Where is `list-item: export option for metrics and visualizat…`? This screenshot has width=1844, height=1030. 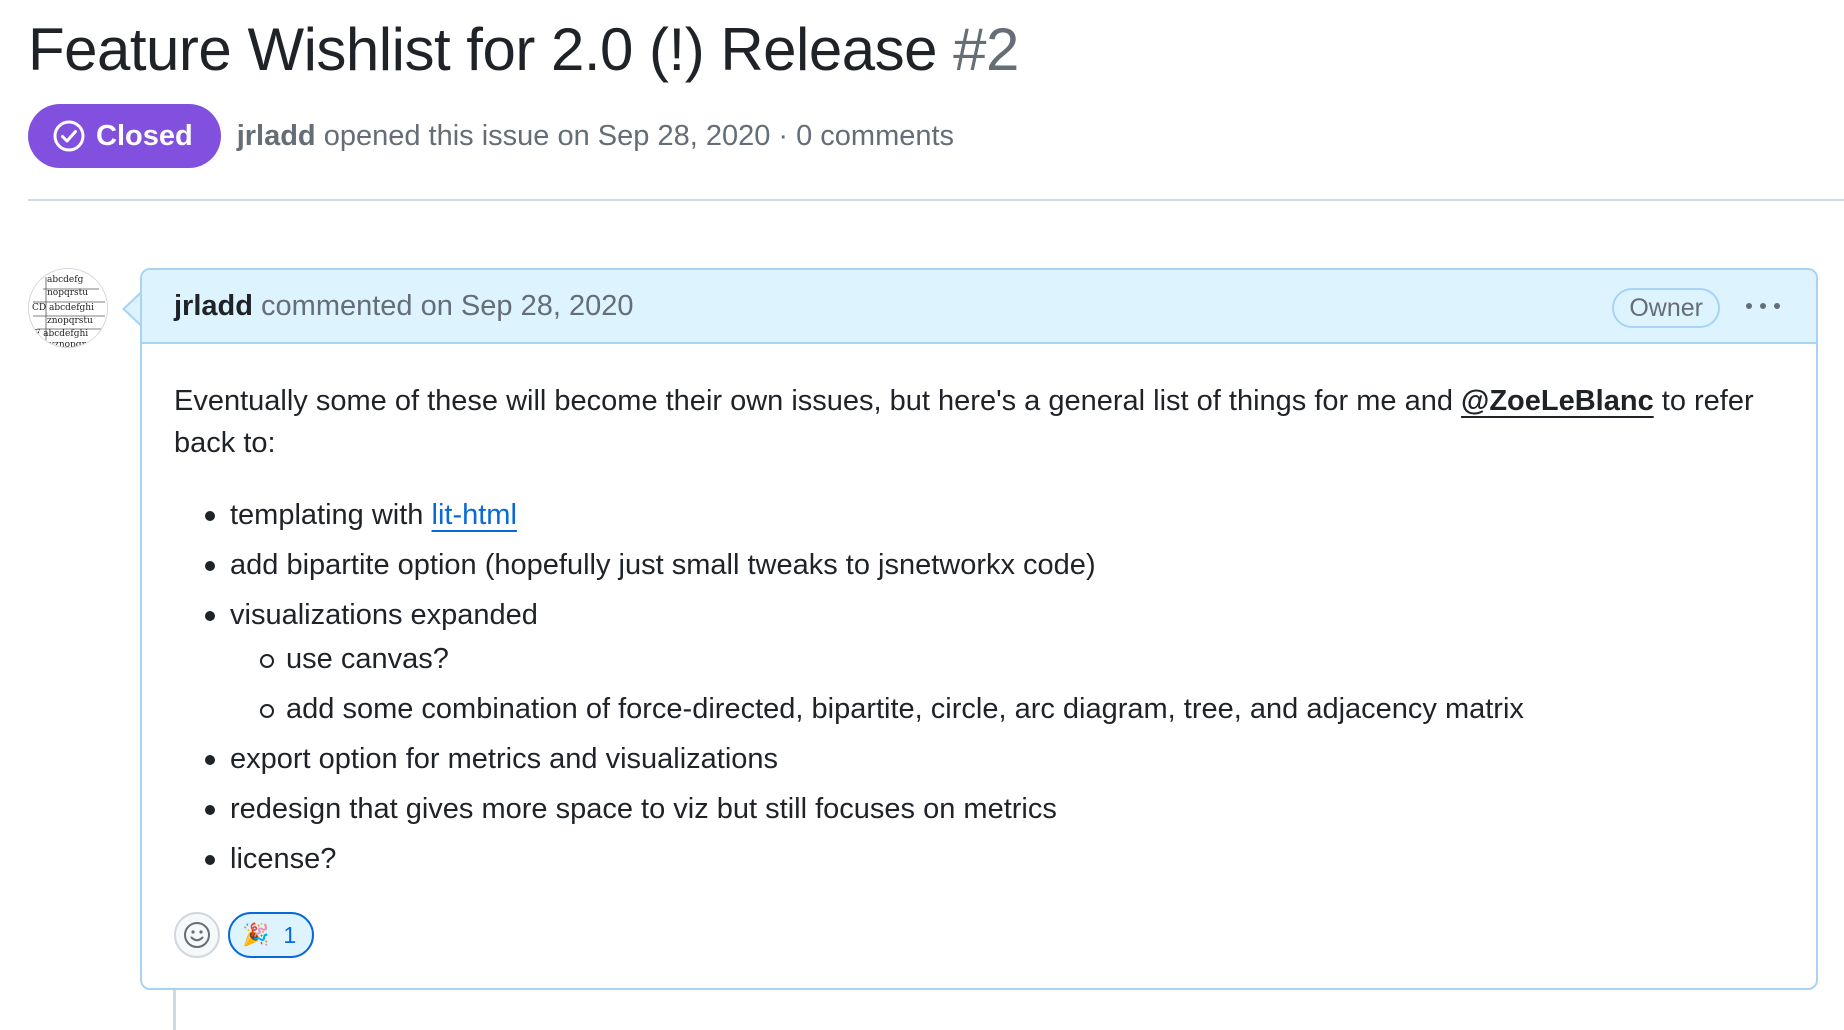 list-item: export option for metrics and visualizat… is located at coordinates (979, 759).